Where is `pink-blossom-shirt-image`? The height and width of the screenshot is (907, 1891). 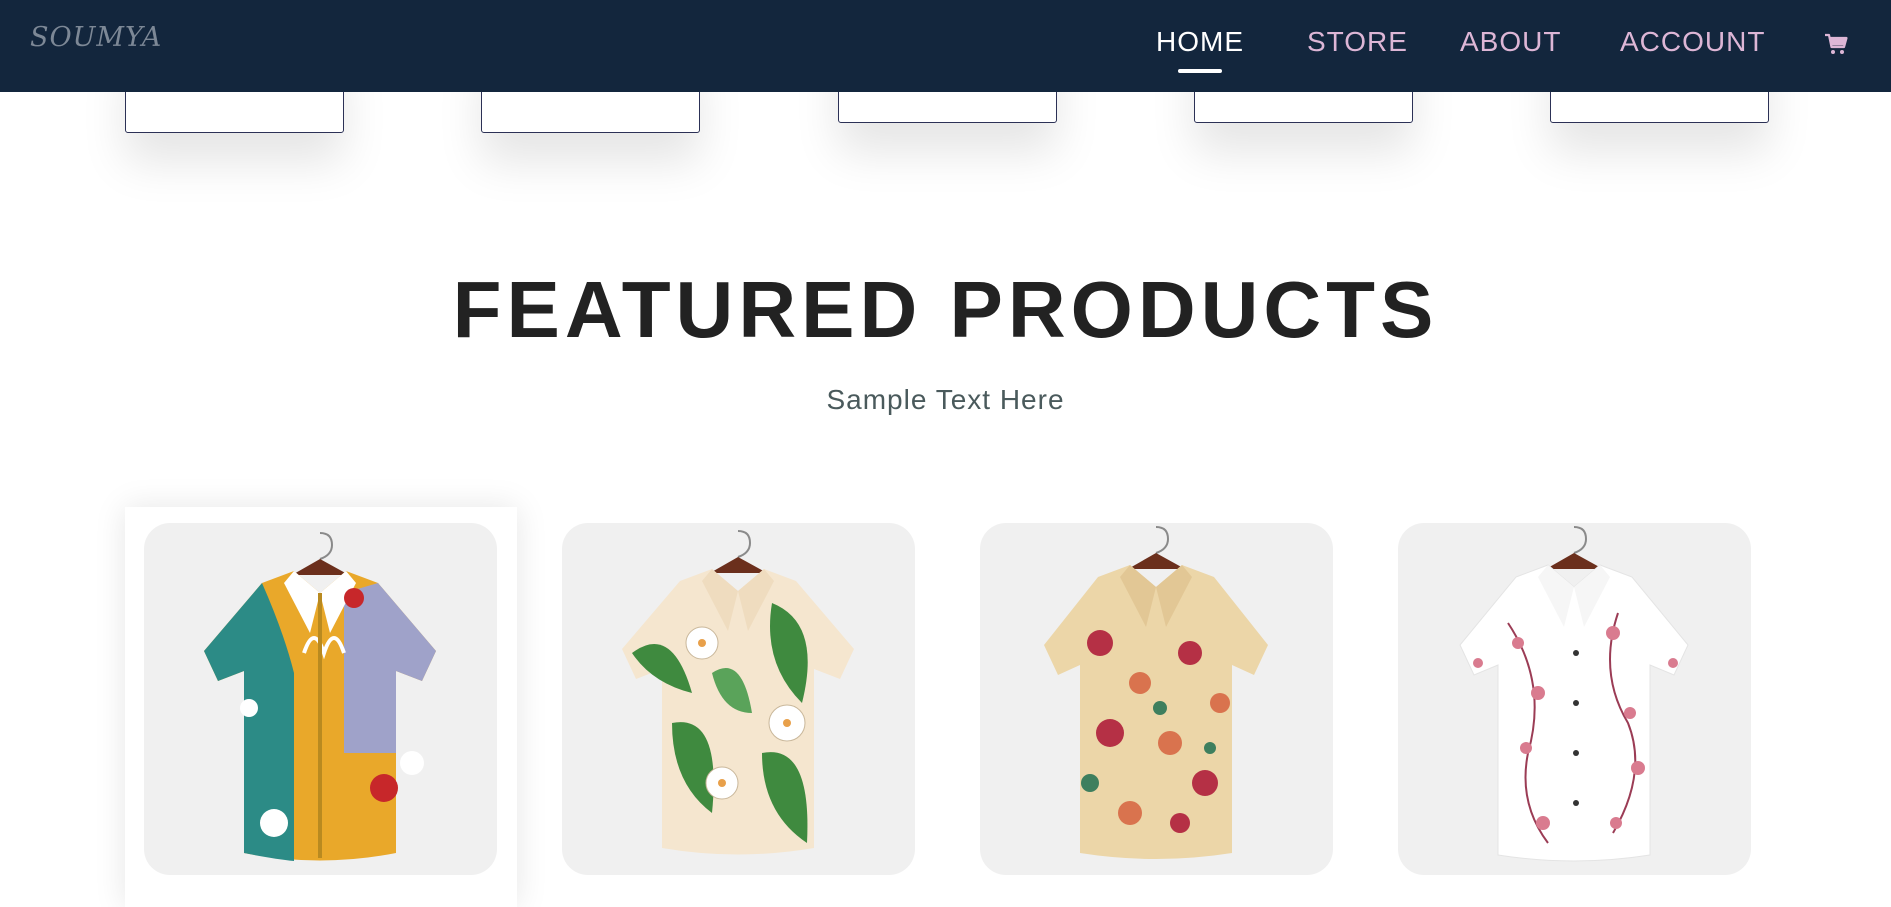
pink-blossom-shirt-image is located at coordinates (1574, 694).